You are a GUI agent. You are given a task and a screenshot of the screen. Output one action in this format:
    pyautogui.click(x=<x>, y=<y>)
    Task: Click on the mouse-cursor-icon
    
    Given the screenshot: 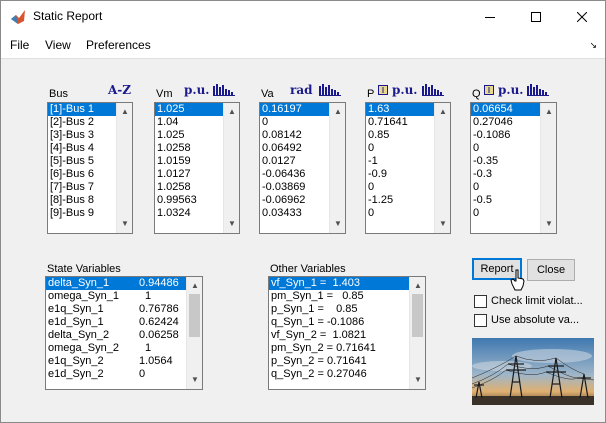 What is the action you would take?
    pyautogui.click(x=517, y=280)
    